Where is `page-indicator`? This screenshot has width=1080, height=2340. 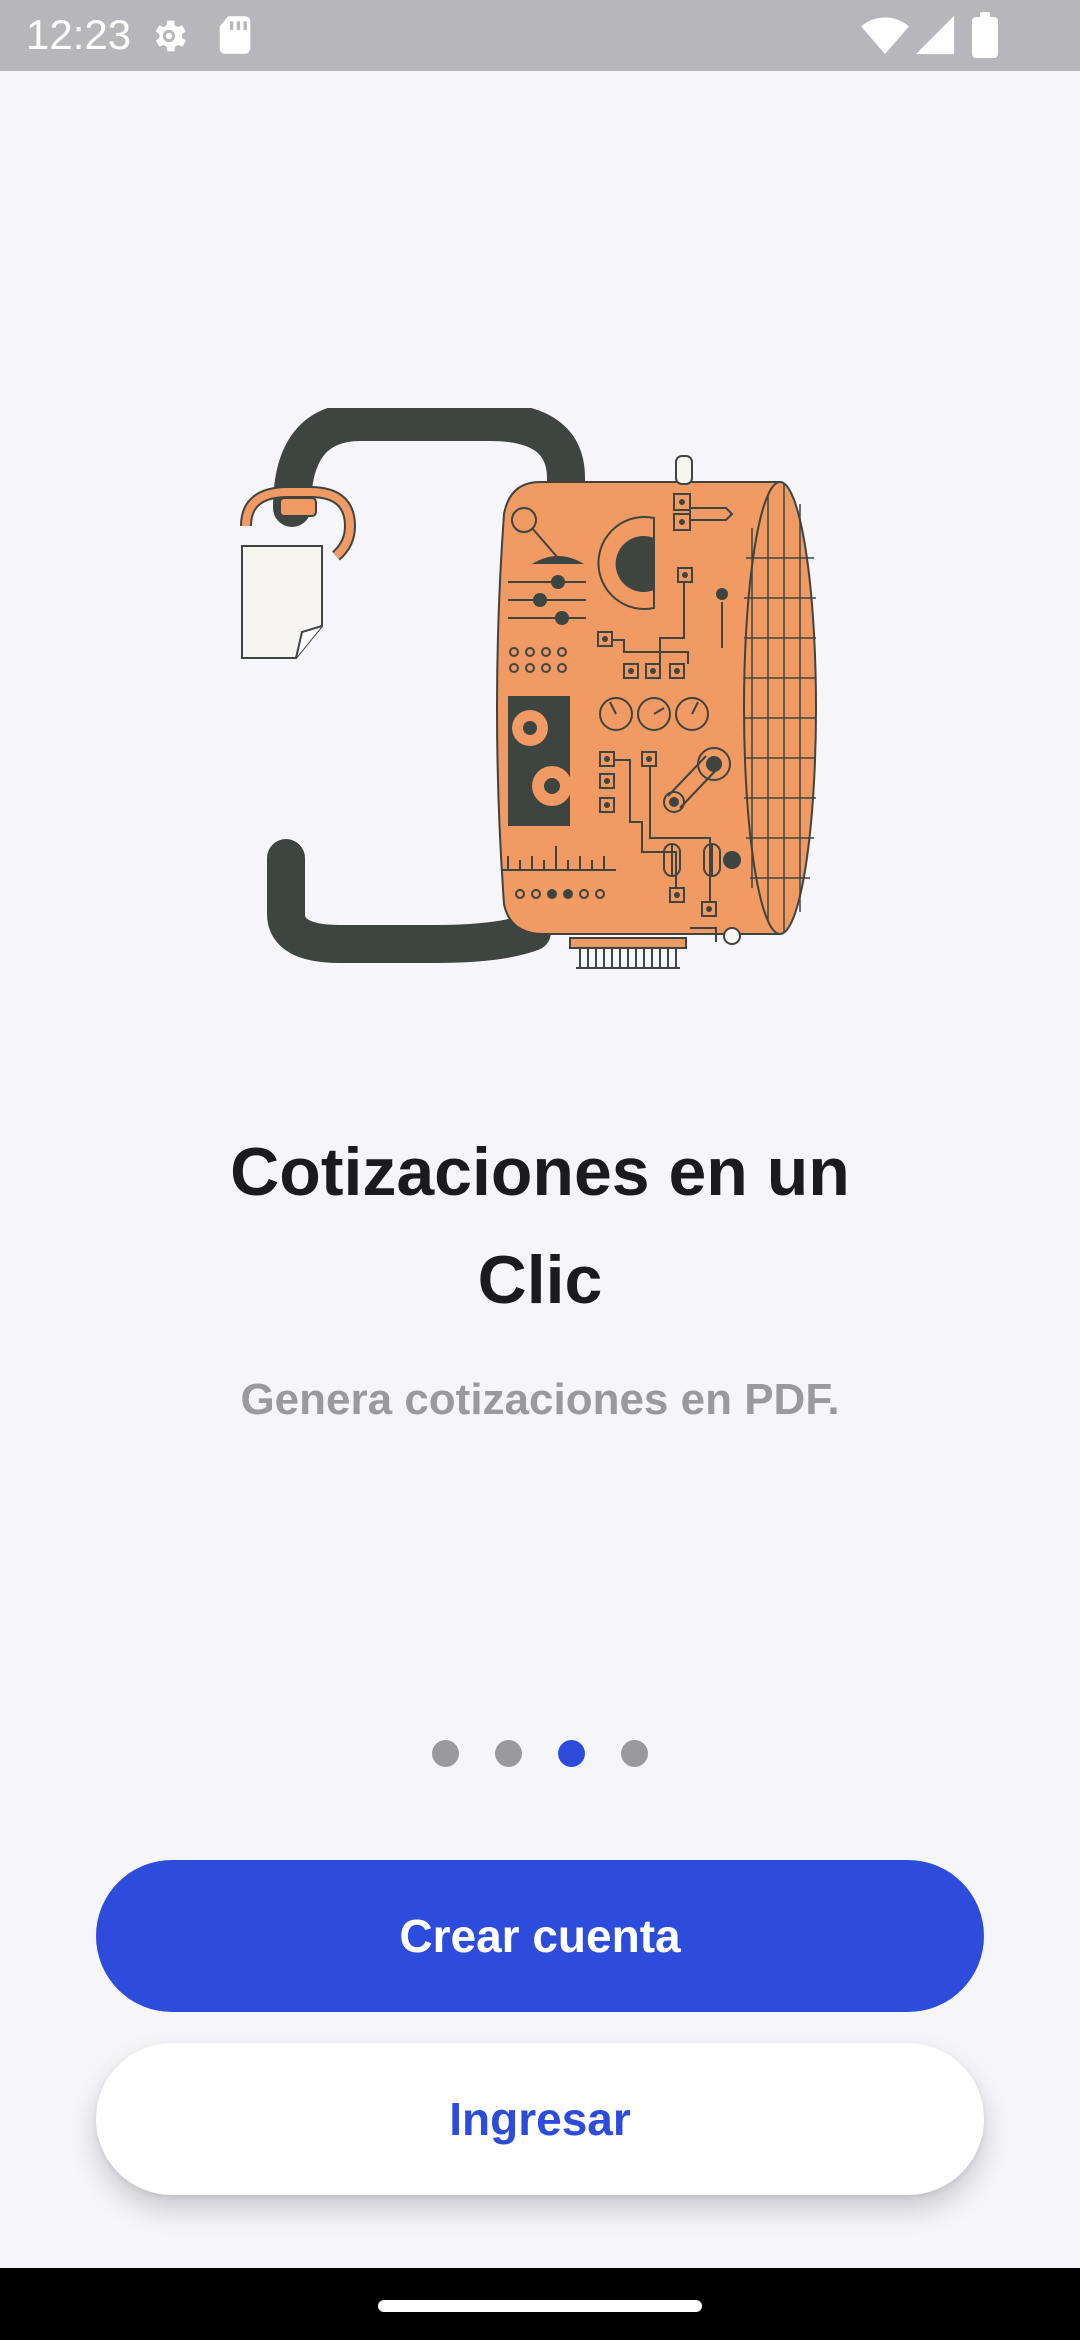 page-indicator is located at coordinates (540, 1754).